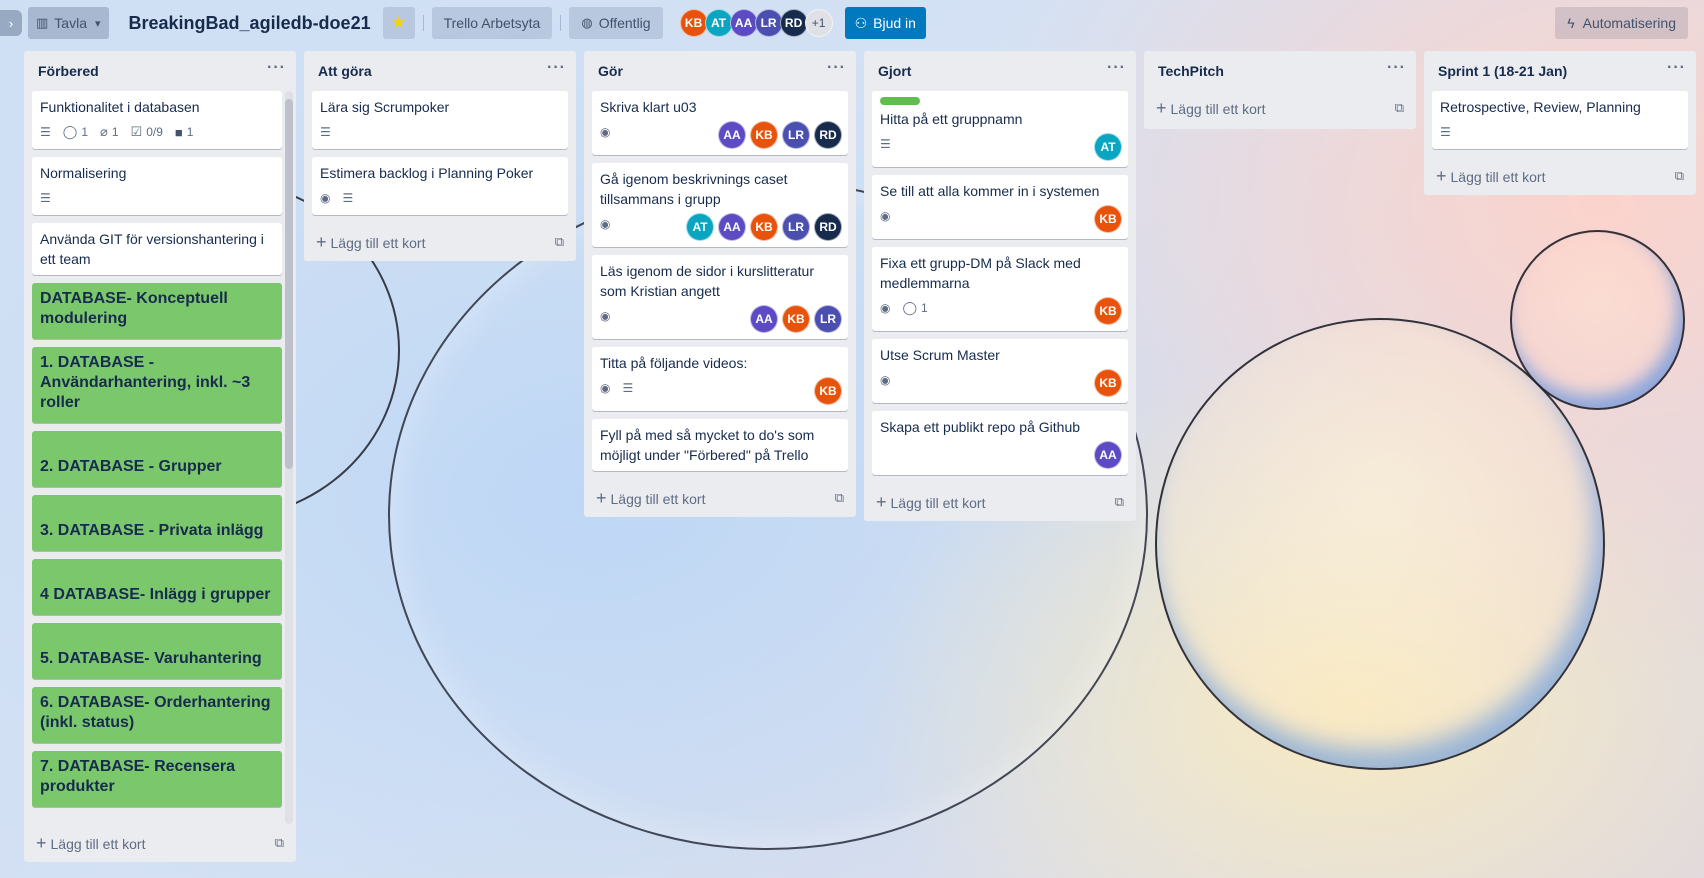 The height and width of the screenshot is (878, 1704). Describe the element at coordinates (120, 107) in the screenshot. I see `card-title: Funktionalitet i databasen` at that location.